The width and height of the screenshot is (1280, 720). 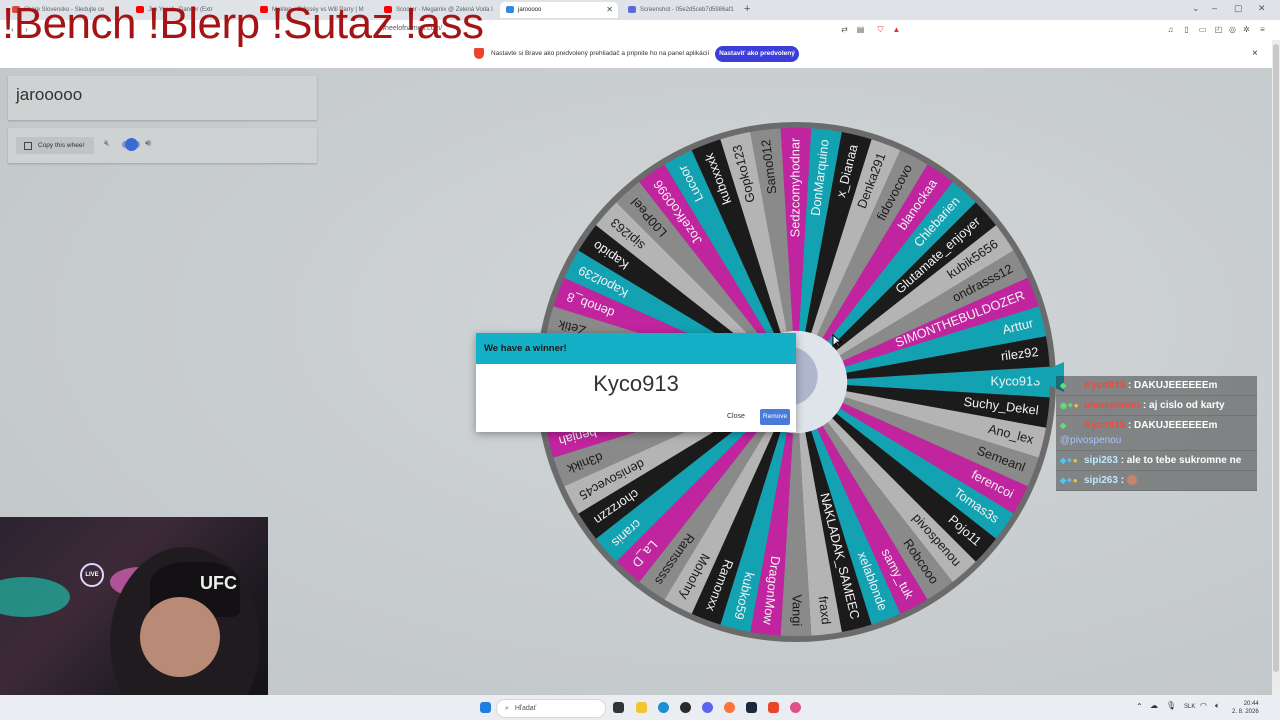 I want to click on wheel-entry-label: Vangi, so click(x=797, y=610).